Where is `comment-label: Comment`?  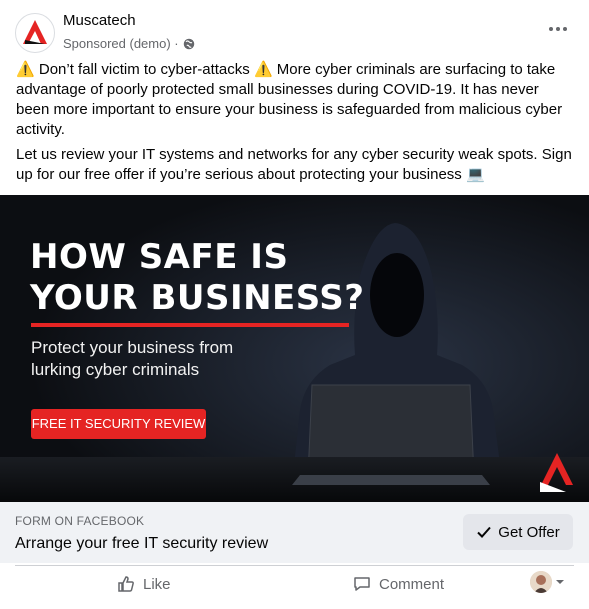 comment-label: Comment is located at coordinates (412, 584).